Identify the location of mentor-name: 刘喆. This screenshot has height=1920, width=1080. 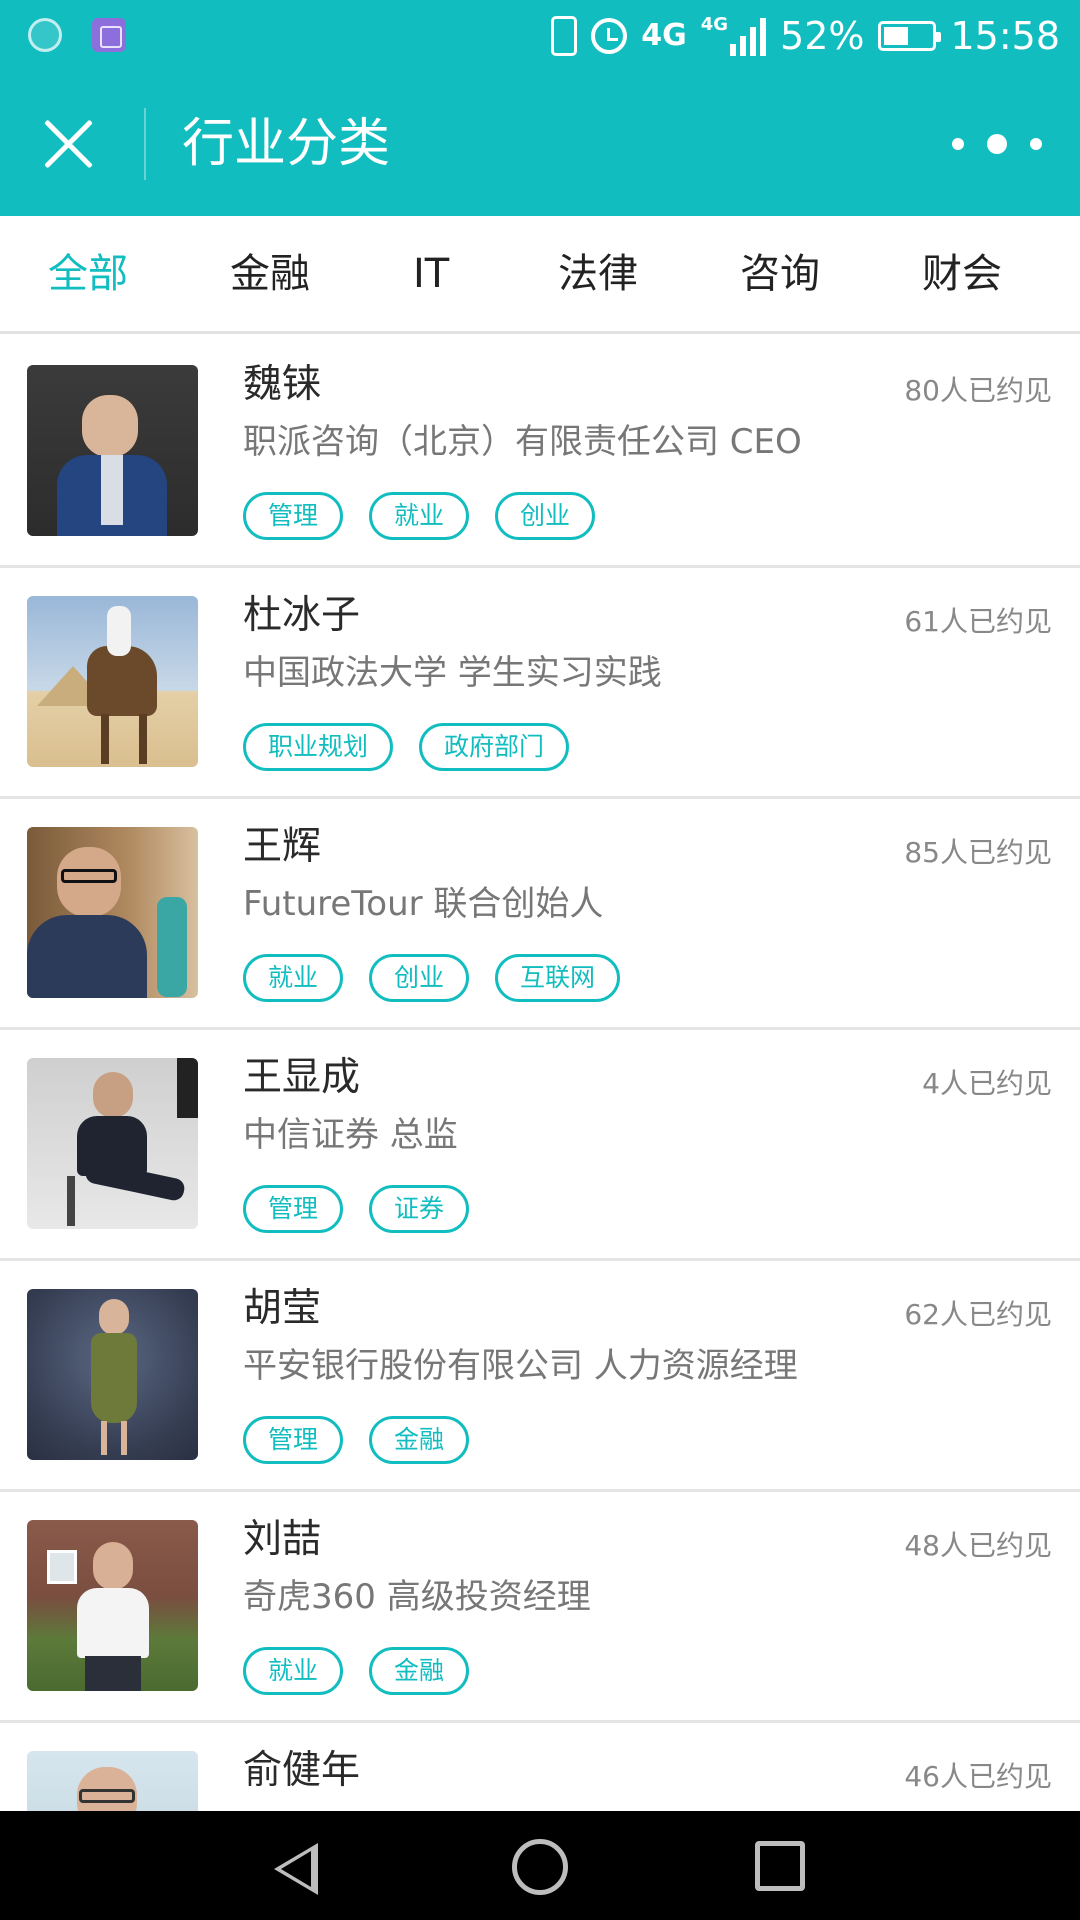
(282, 1539).